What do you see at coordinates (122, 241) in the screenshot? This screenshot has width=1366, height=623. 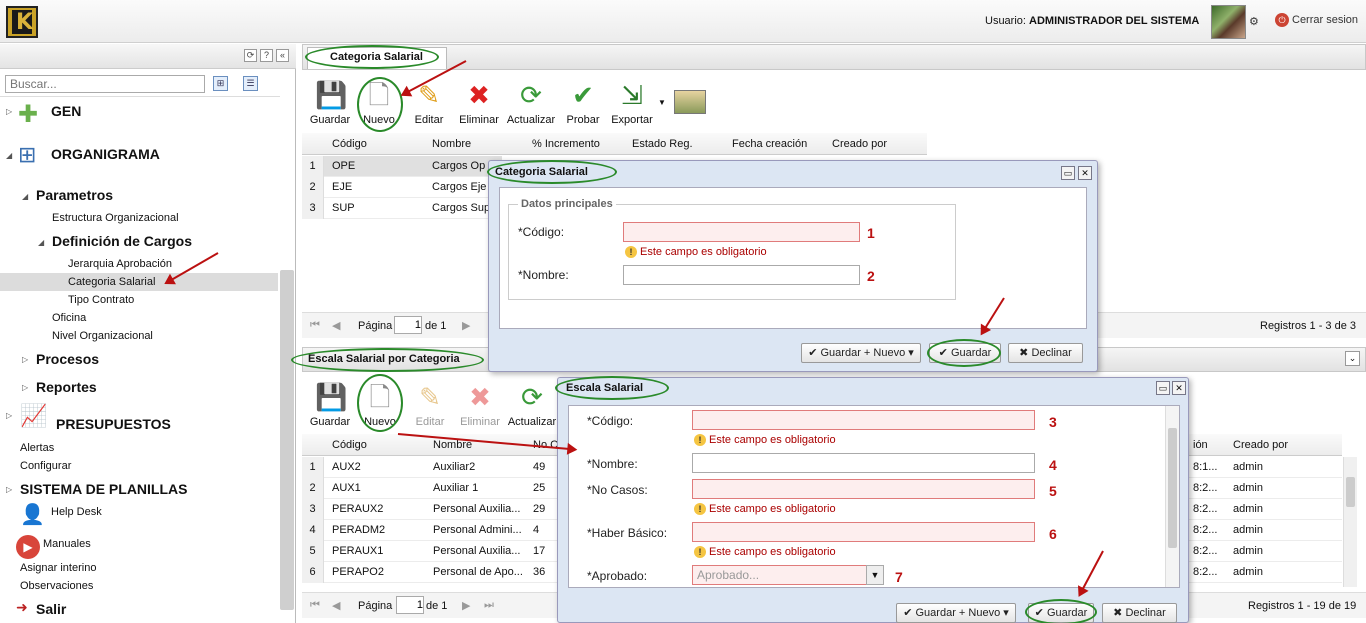 I see `menu-definicion: Definición de Cargos` at bounding box center [122, 241].